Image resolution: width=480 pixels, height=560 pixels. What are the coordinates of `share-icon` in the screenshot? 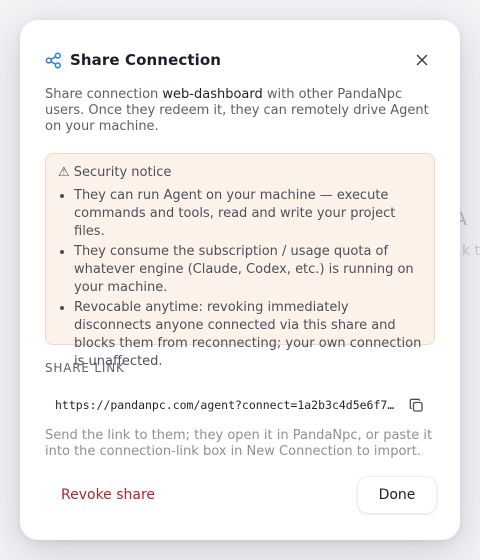 It's located at (53, 60).